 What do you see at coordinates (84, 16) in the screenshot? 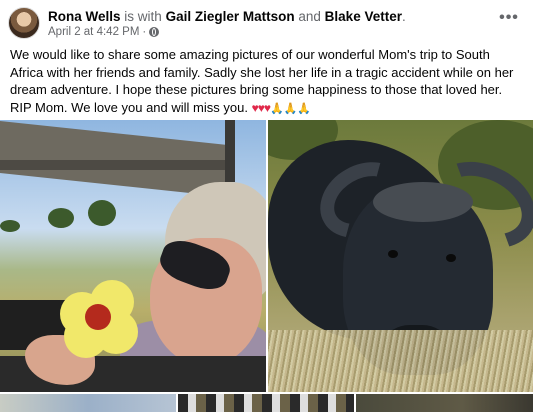
I see `author-name: Rona Wells` at bounding box center [84, 16].